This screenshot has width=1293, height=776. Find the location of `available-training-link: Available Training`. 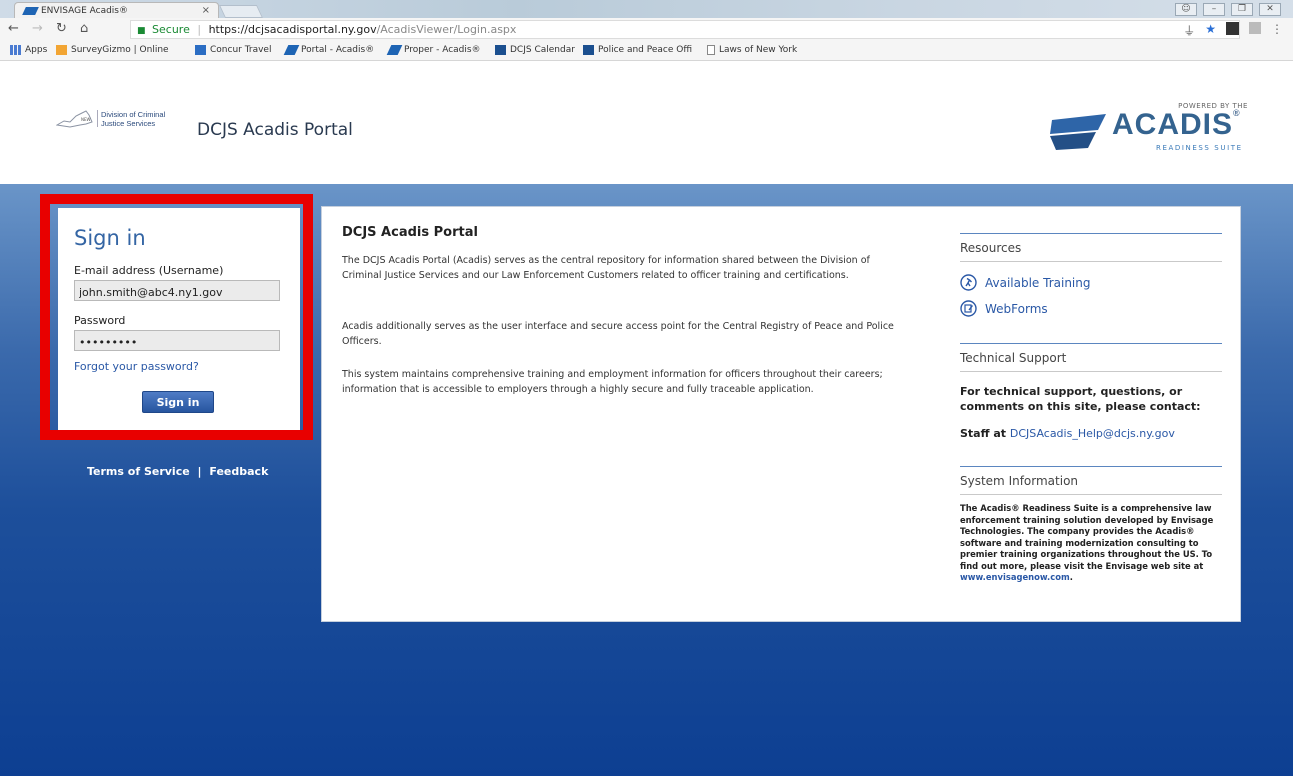

available-training-link: Available Training is located at coordinates (1025, 282).